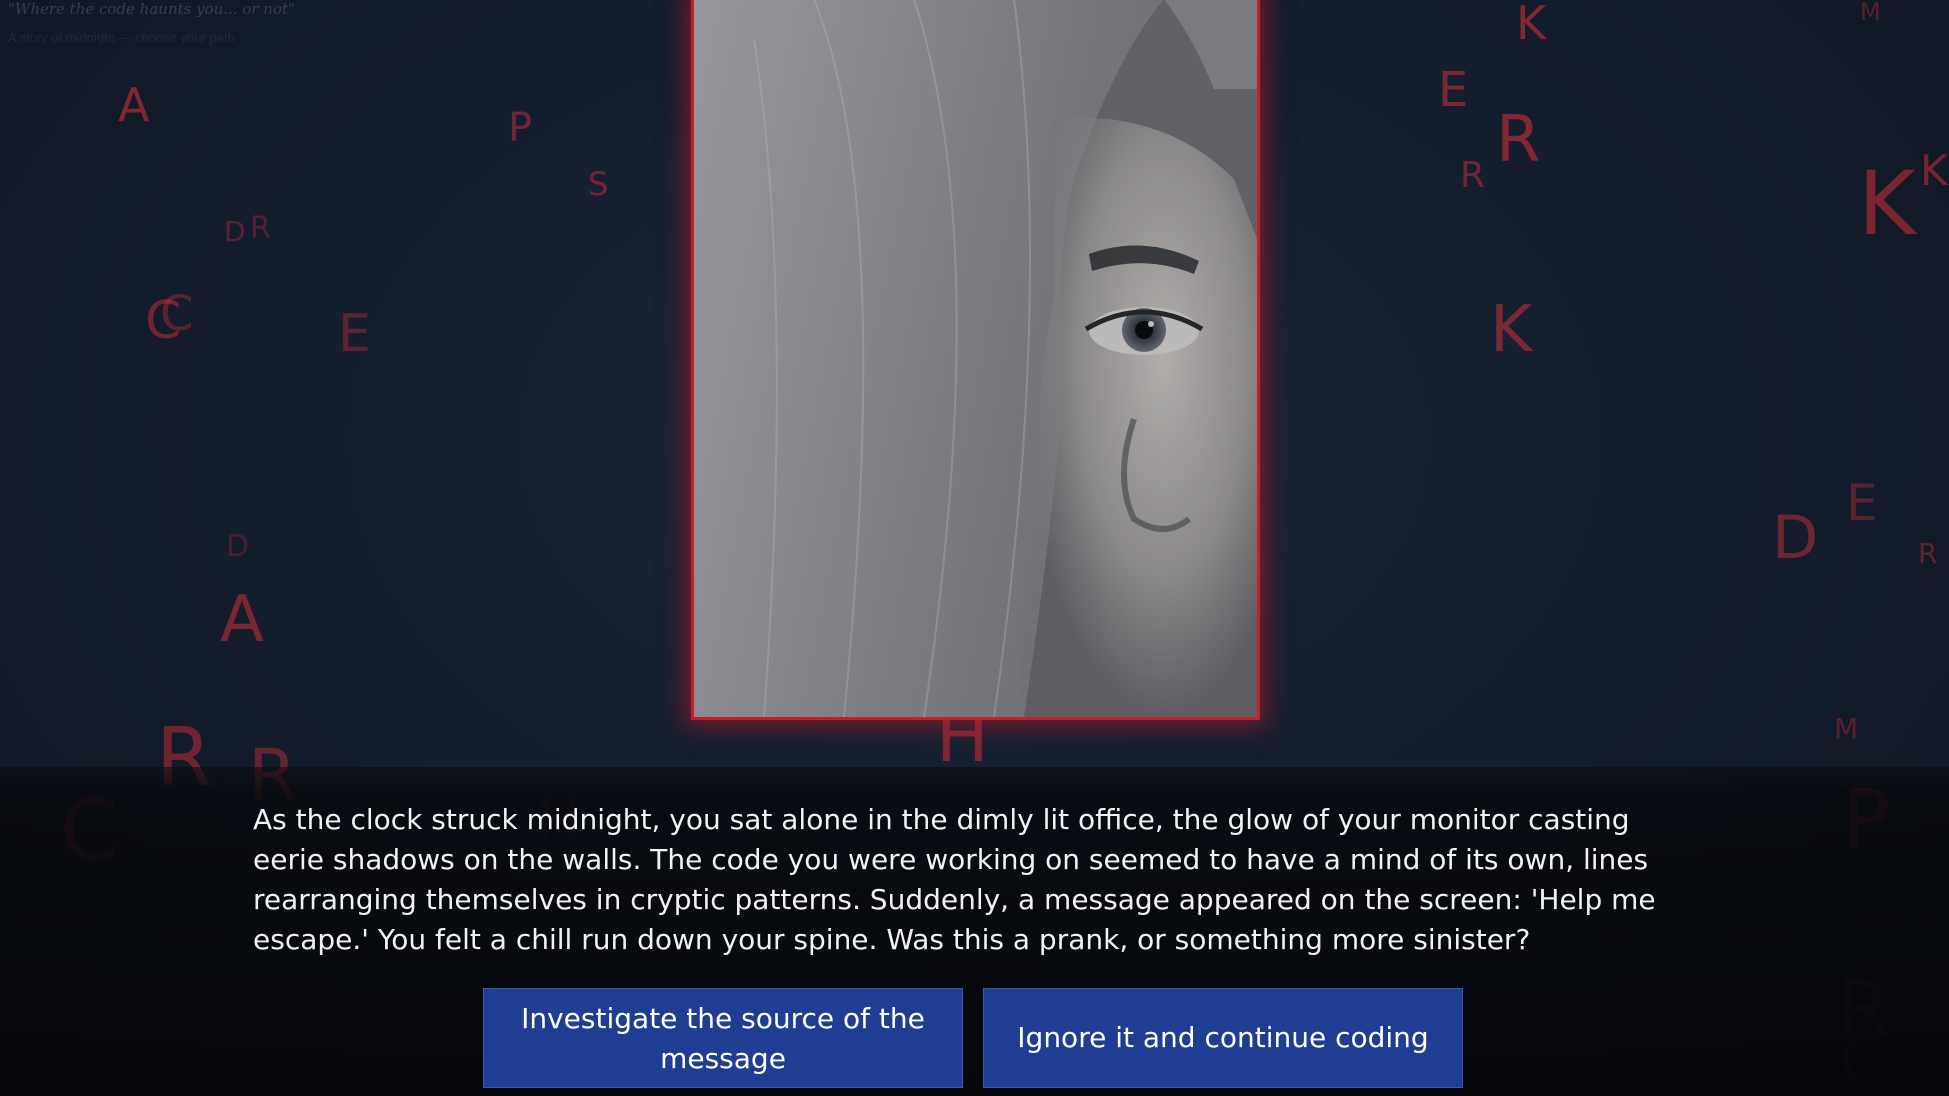  I want to click on background-letter-14: K, so click(1531, 25).